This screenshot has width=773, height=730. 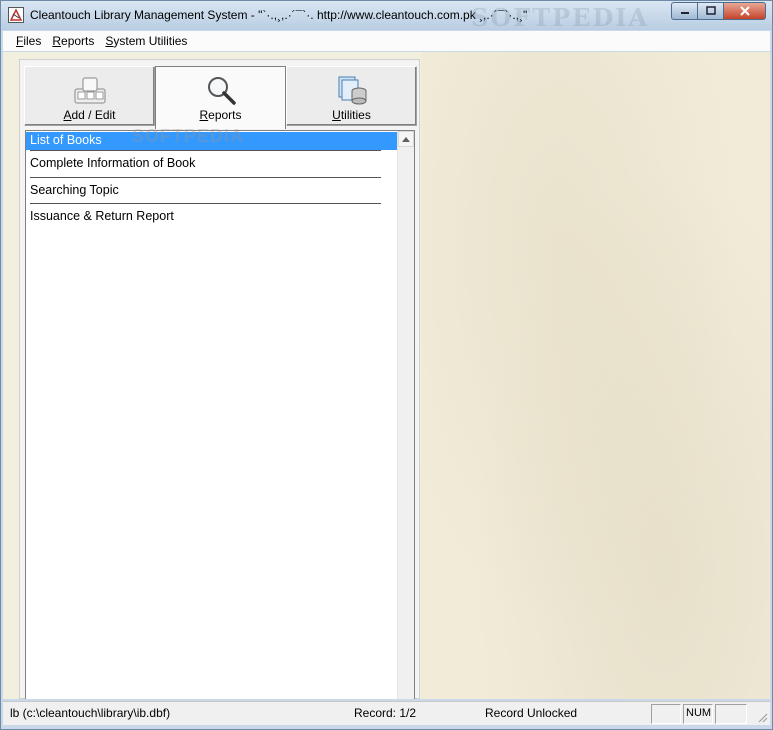 I want to click on tab-reports: Reports, so click(x=220, y=97).